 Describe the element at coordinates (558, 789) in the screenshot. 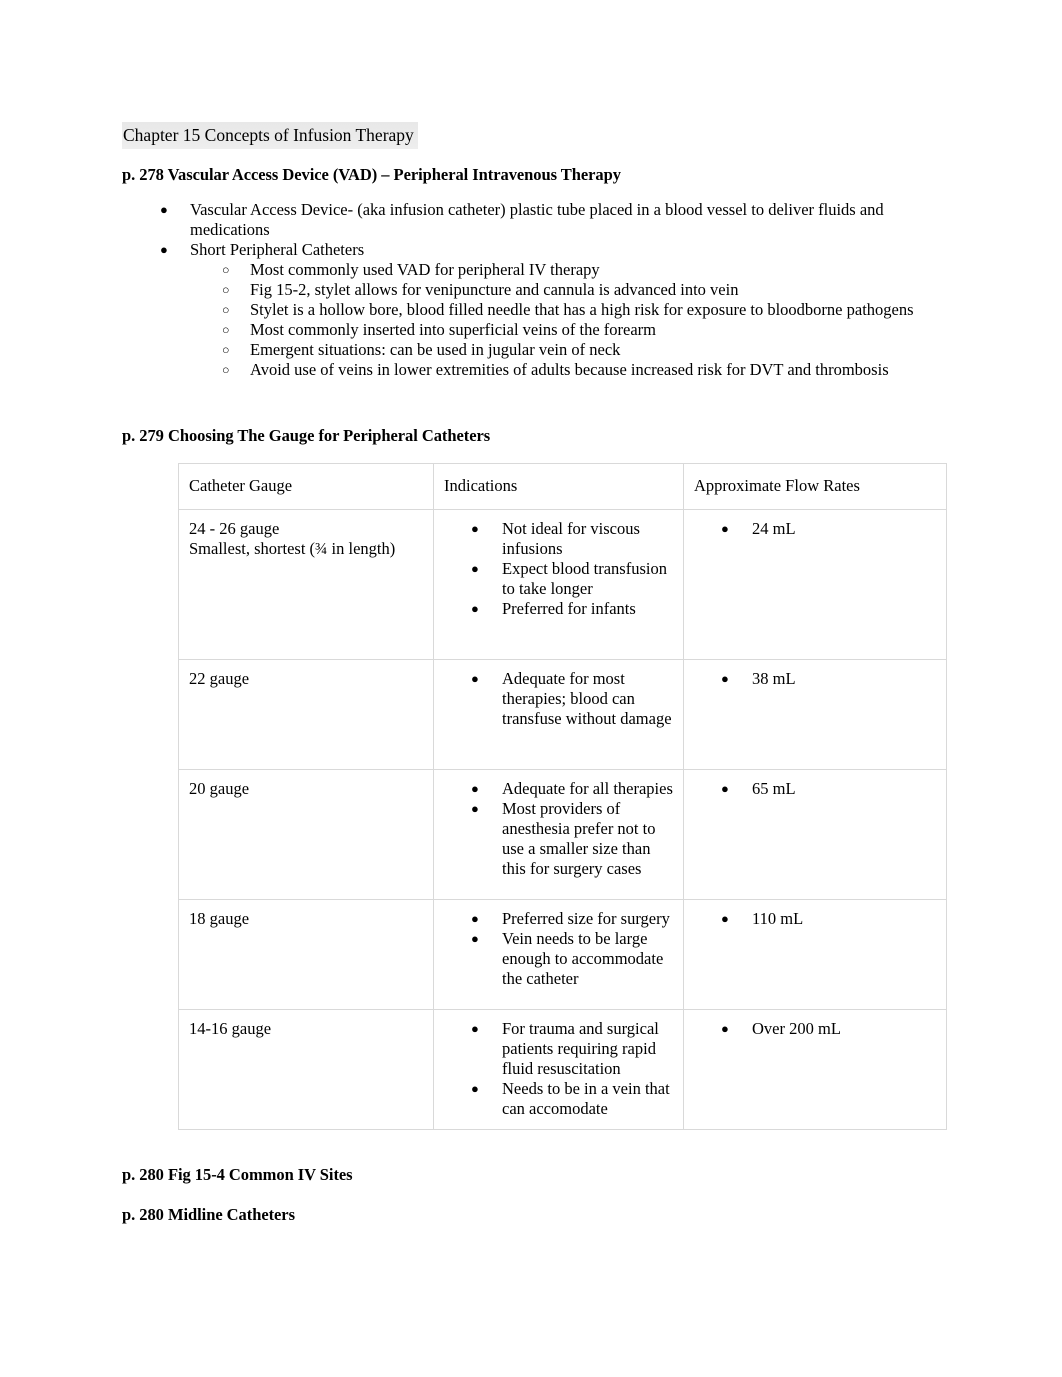

I see `list-item: ● Adequate for all therapies` at that location.